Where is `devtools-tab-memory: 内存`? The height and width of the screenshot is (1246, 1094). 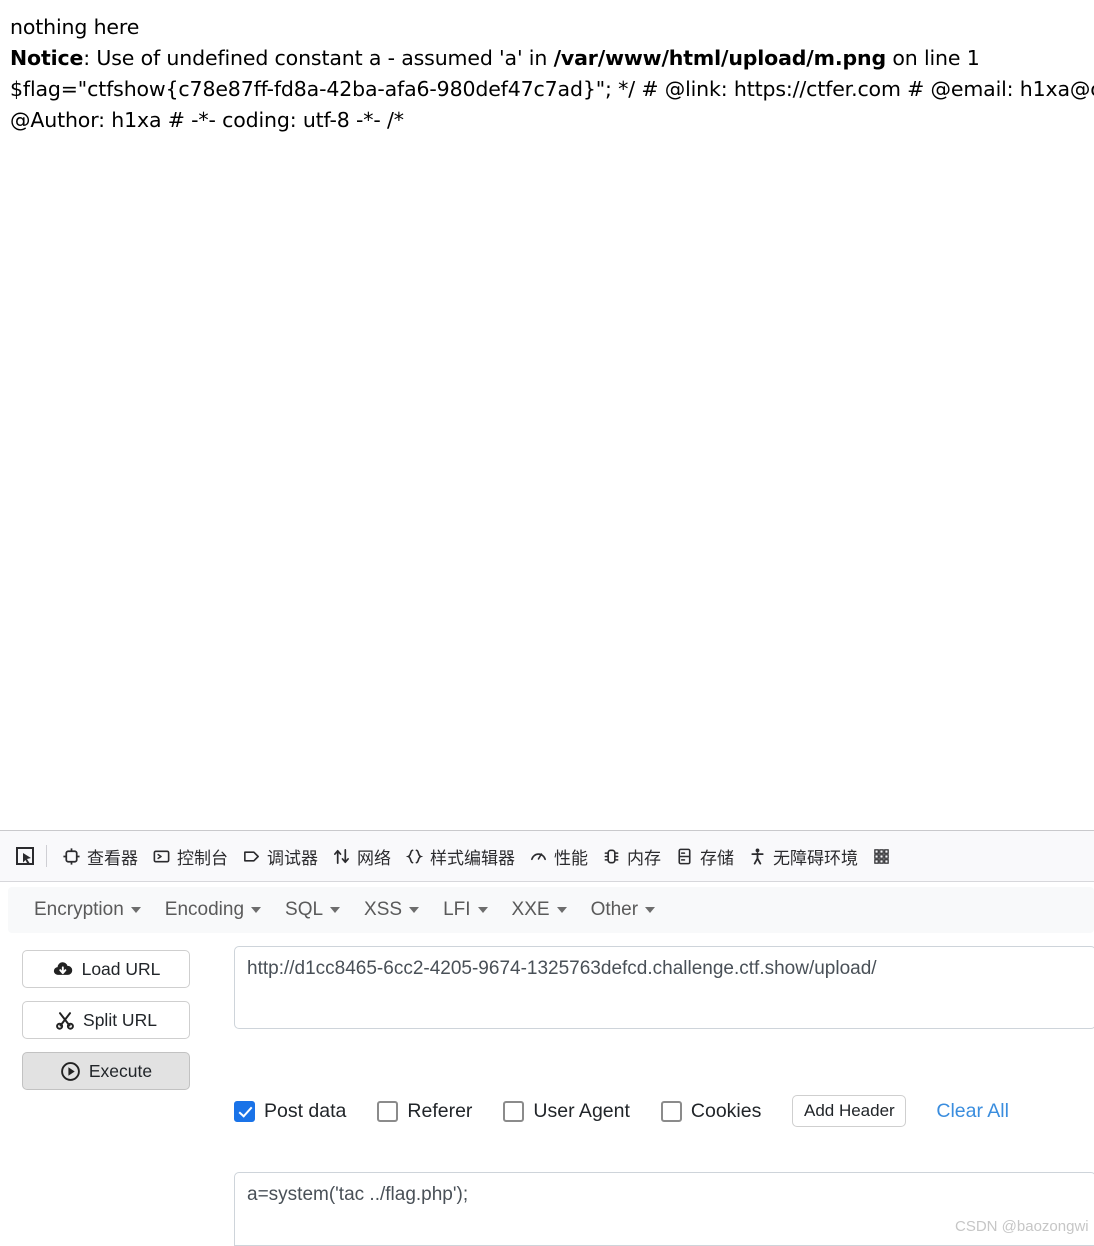 devtools-tab-memory: 内存 is located at coordinates (631, 856).